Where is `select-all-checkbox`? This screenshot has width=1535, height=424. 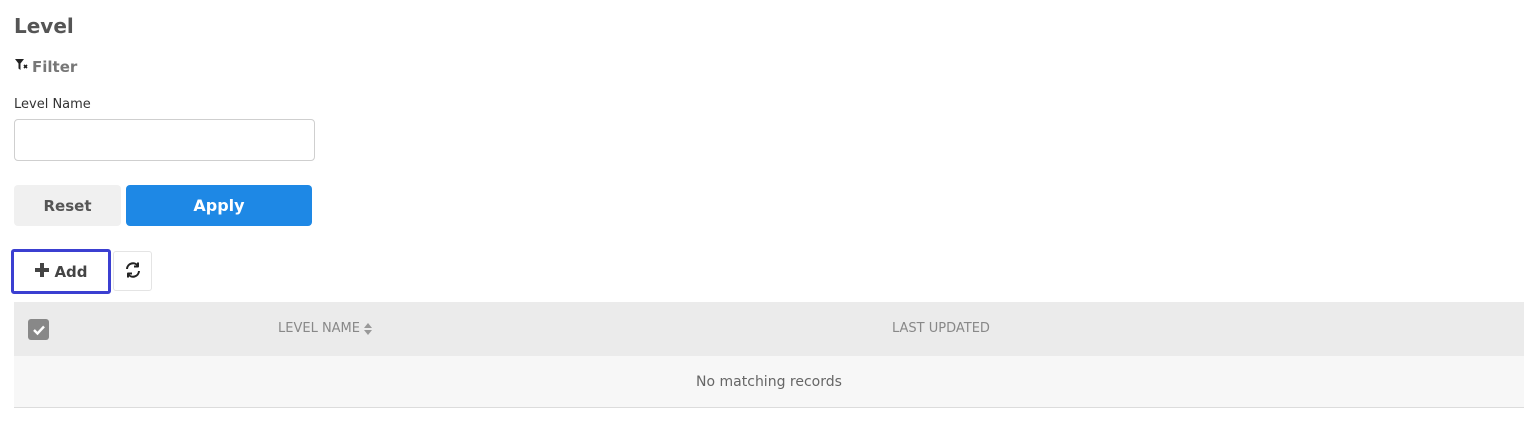
select-all-checkbox is located at coordinates (38, 329).